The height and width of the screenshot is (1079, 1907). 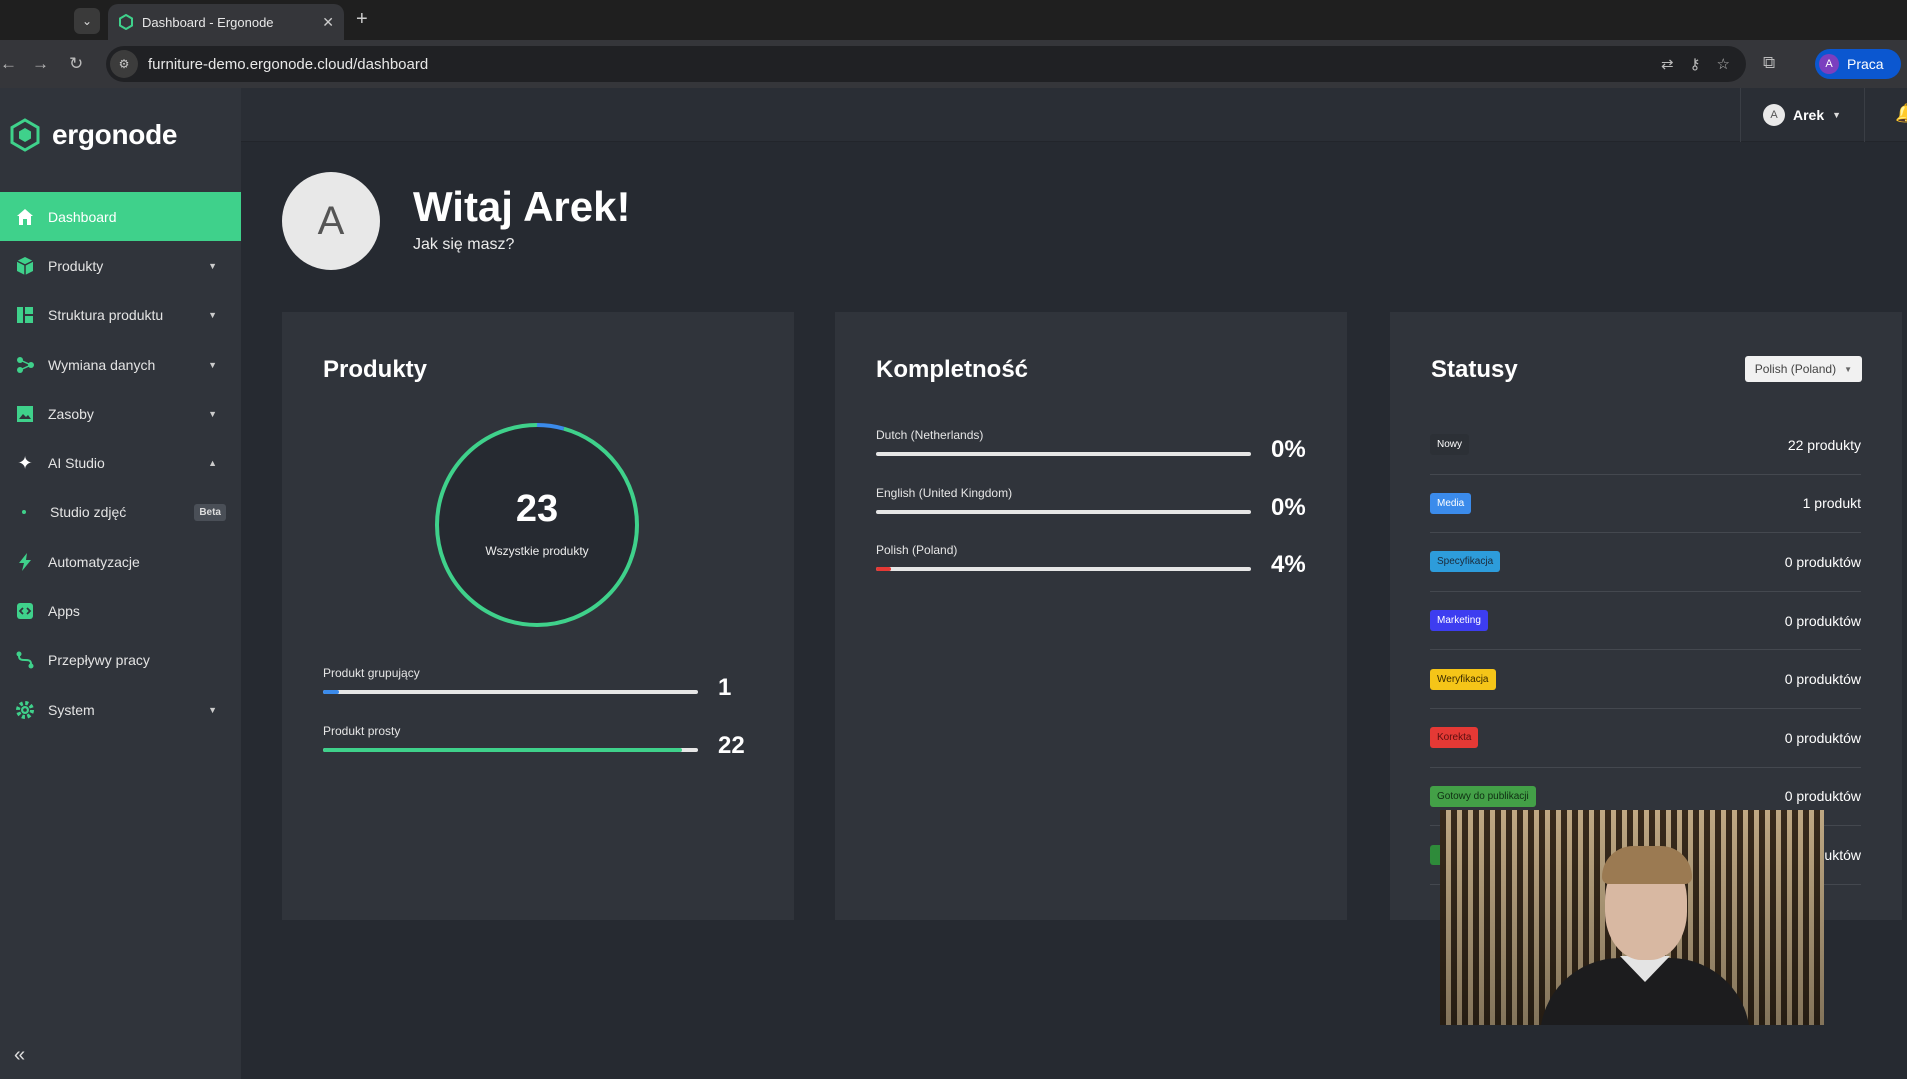 I want to click on status-row: Weryfikacja 0 produktów, so click(x=1645, y=679).